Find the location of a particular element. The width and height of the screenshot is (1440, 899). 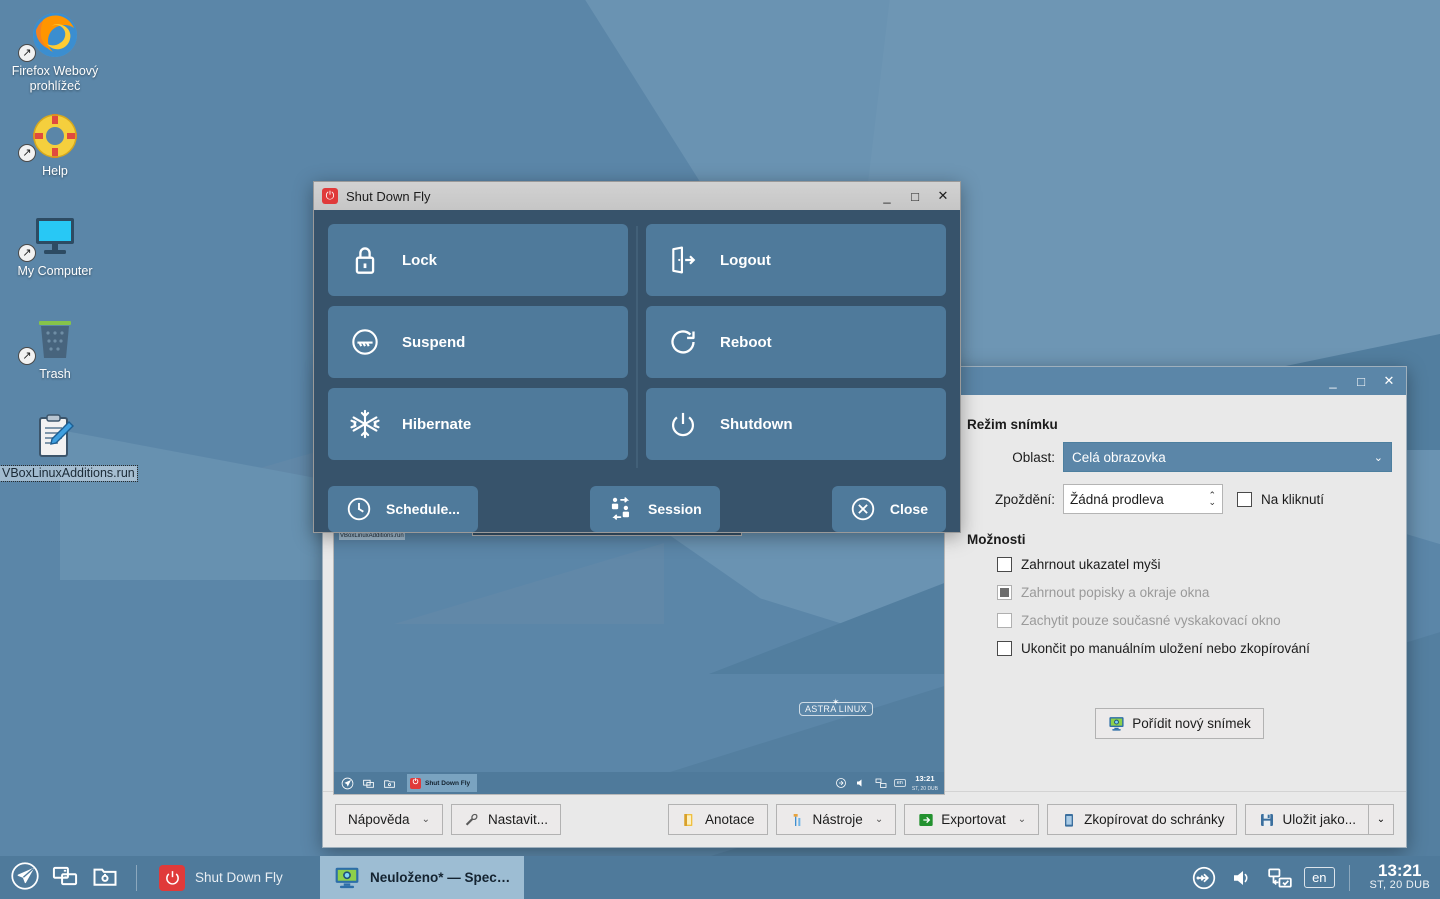

desktop-icon-label: VBoxLinuxAdditions.run is located at coordinates (69, 473).